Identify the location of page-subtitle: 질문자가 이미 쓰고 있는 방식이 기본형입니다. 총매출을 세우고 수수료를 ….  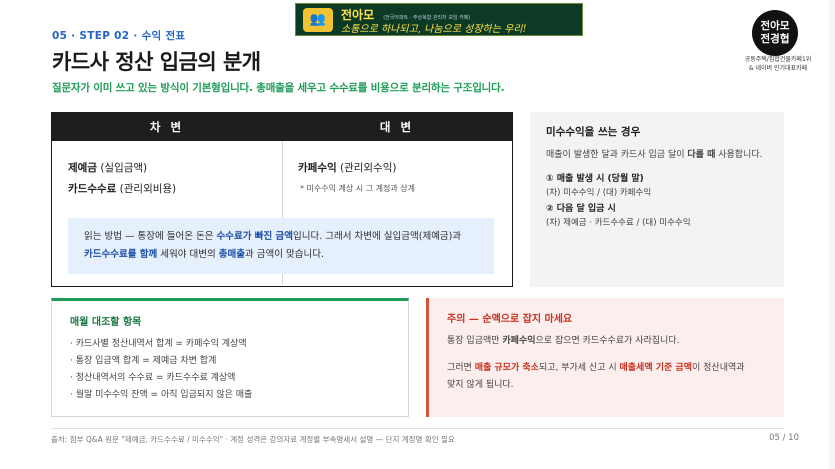
(278, 88).